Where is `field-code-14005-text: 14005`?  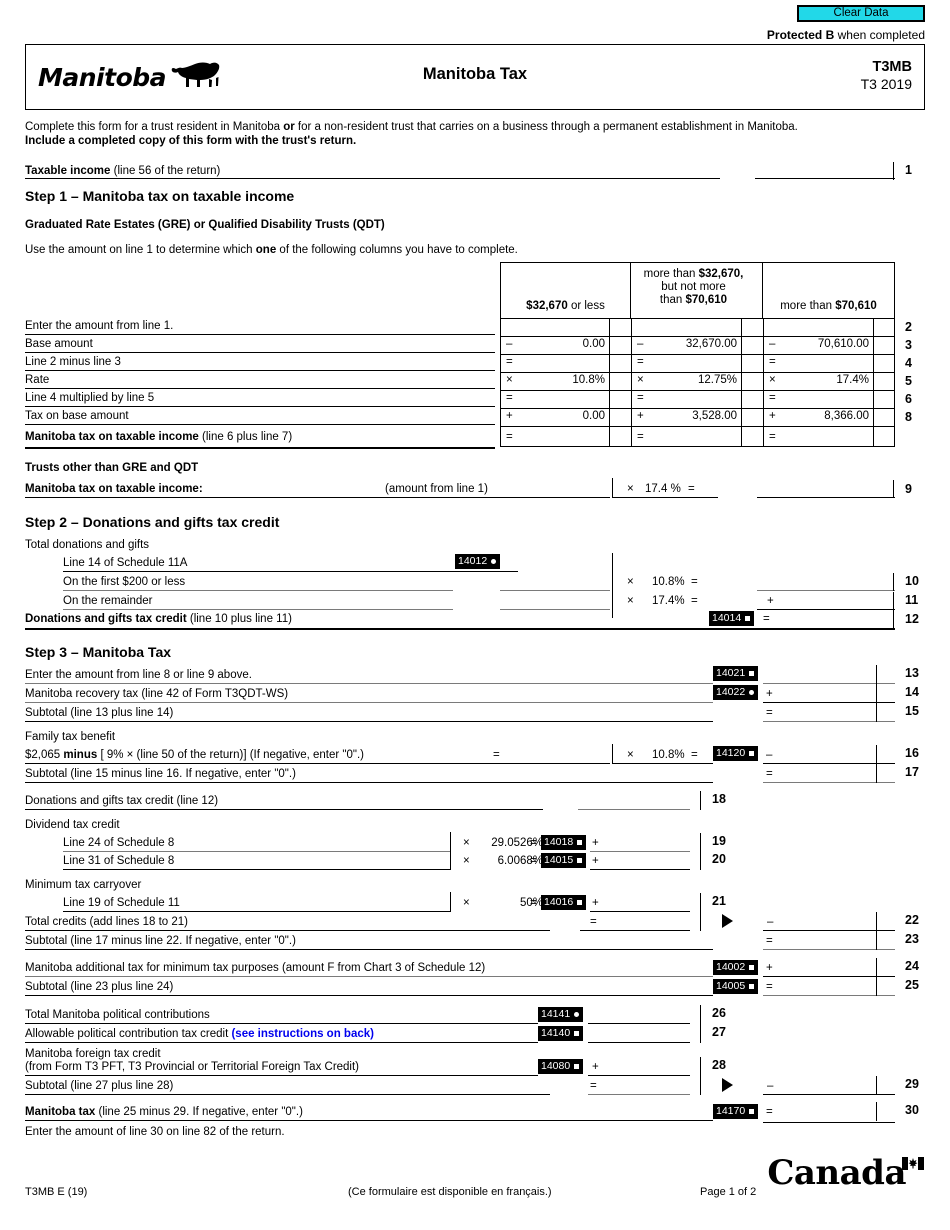 field-code-14005-text: 14005 is located at coordinates (731, 986).